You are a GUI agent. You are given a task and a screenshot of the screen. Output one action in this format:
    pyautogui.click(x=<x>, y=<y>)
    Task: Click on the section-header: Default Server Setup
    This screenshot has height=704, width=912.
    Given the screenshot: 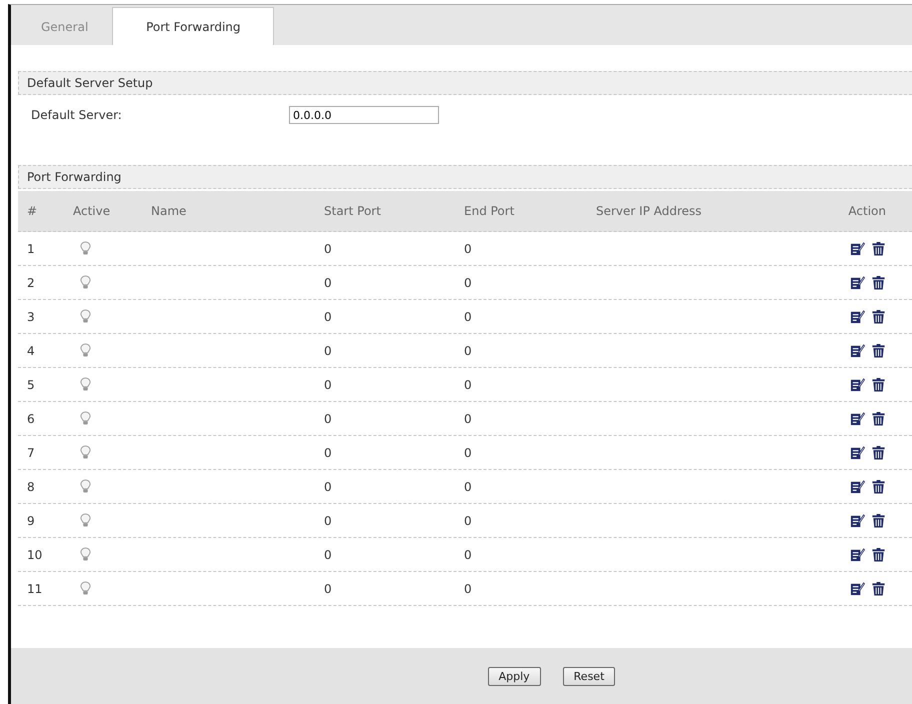 What is the action you would take?
    pyautogui.click(x=465, y=83)
    